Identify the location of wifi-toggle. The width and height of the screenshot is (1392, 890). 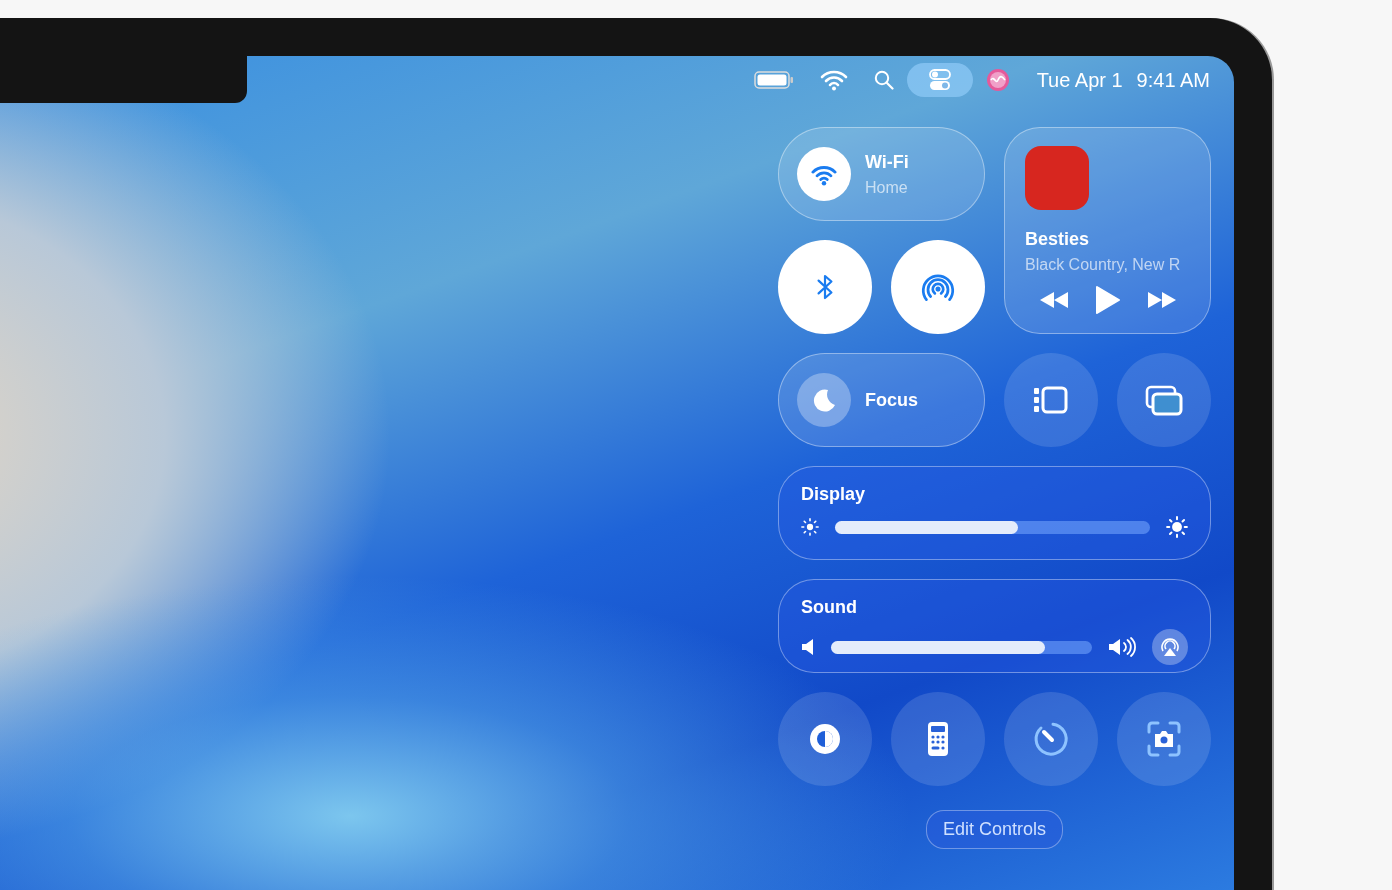
(824, 174).